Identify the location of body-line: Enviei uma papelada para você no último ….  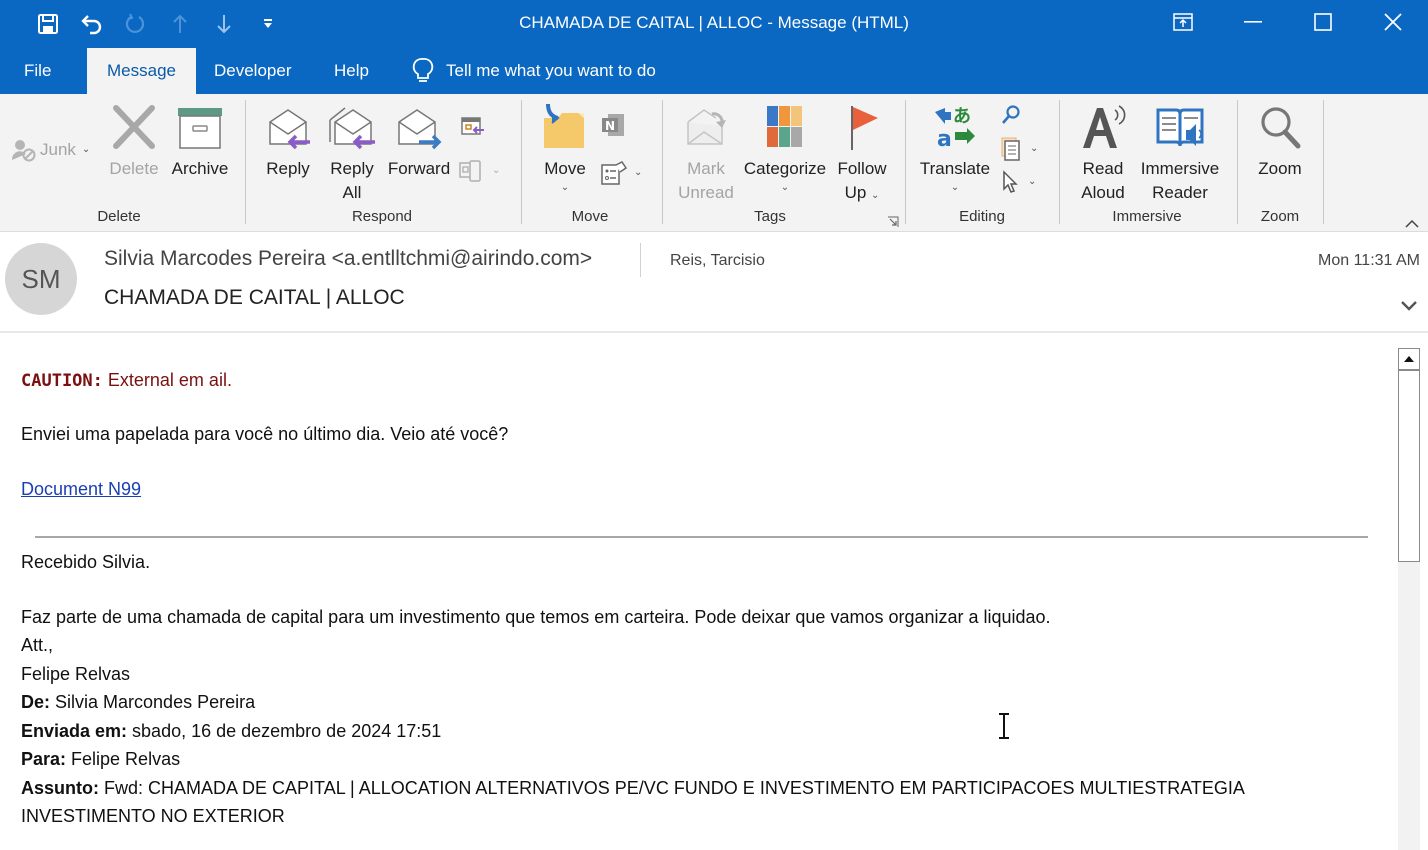
(265, 434).